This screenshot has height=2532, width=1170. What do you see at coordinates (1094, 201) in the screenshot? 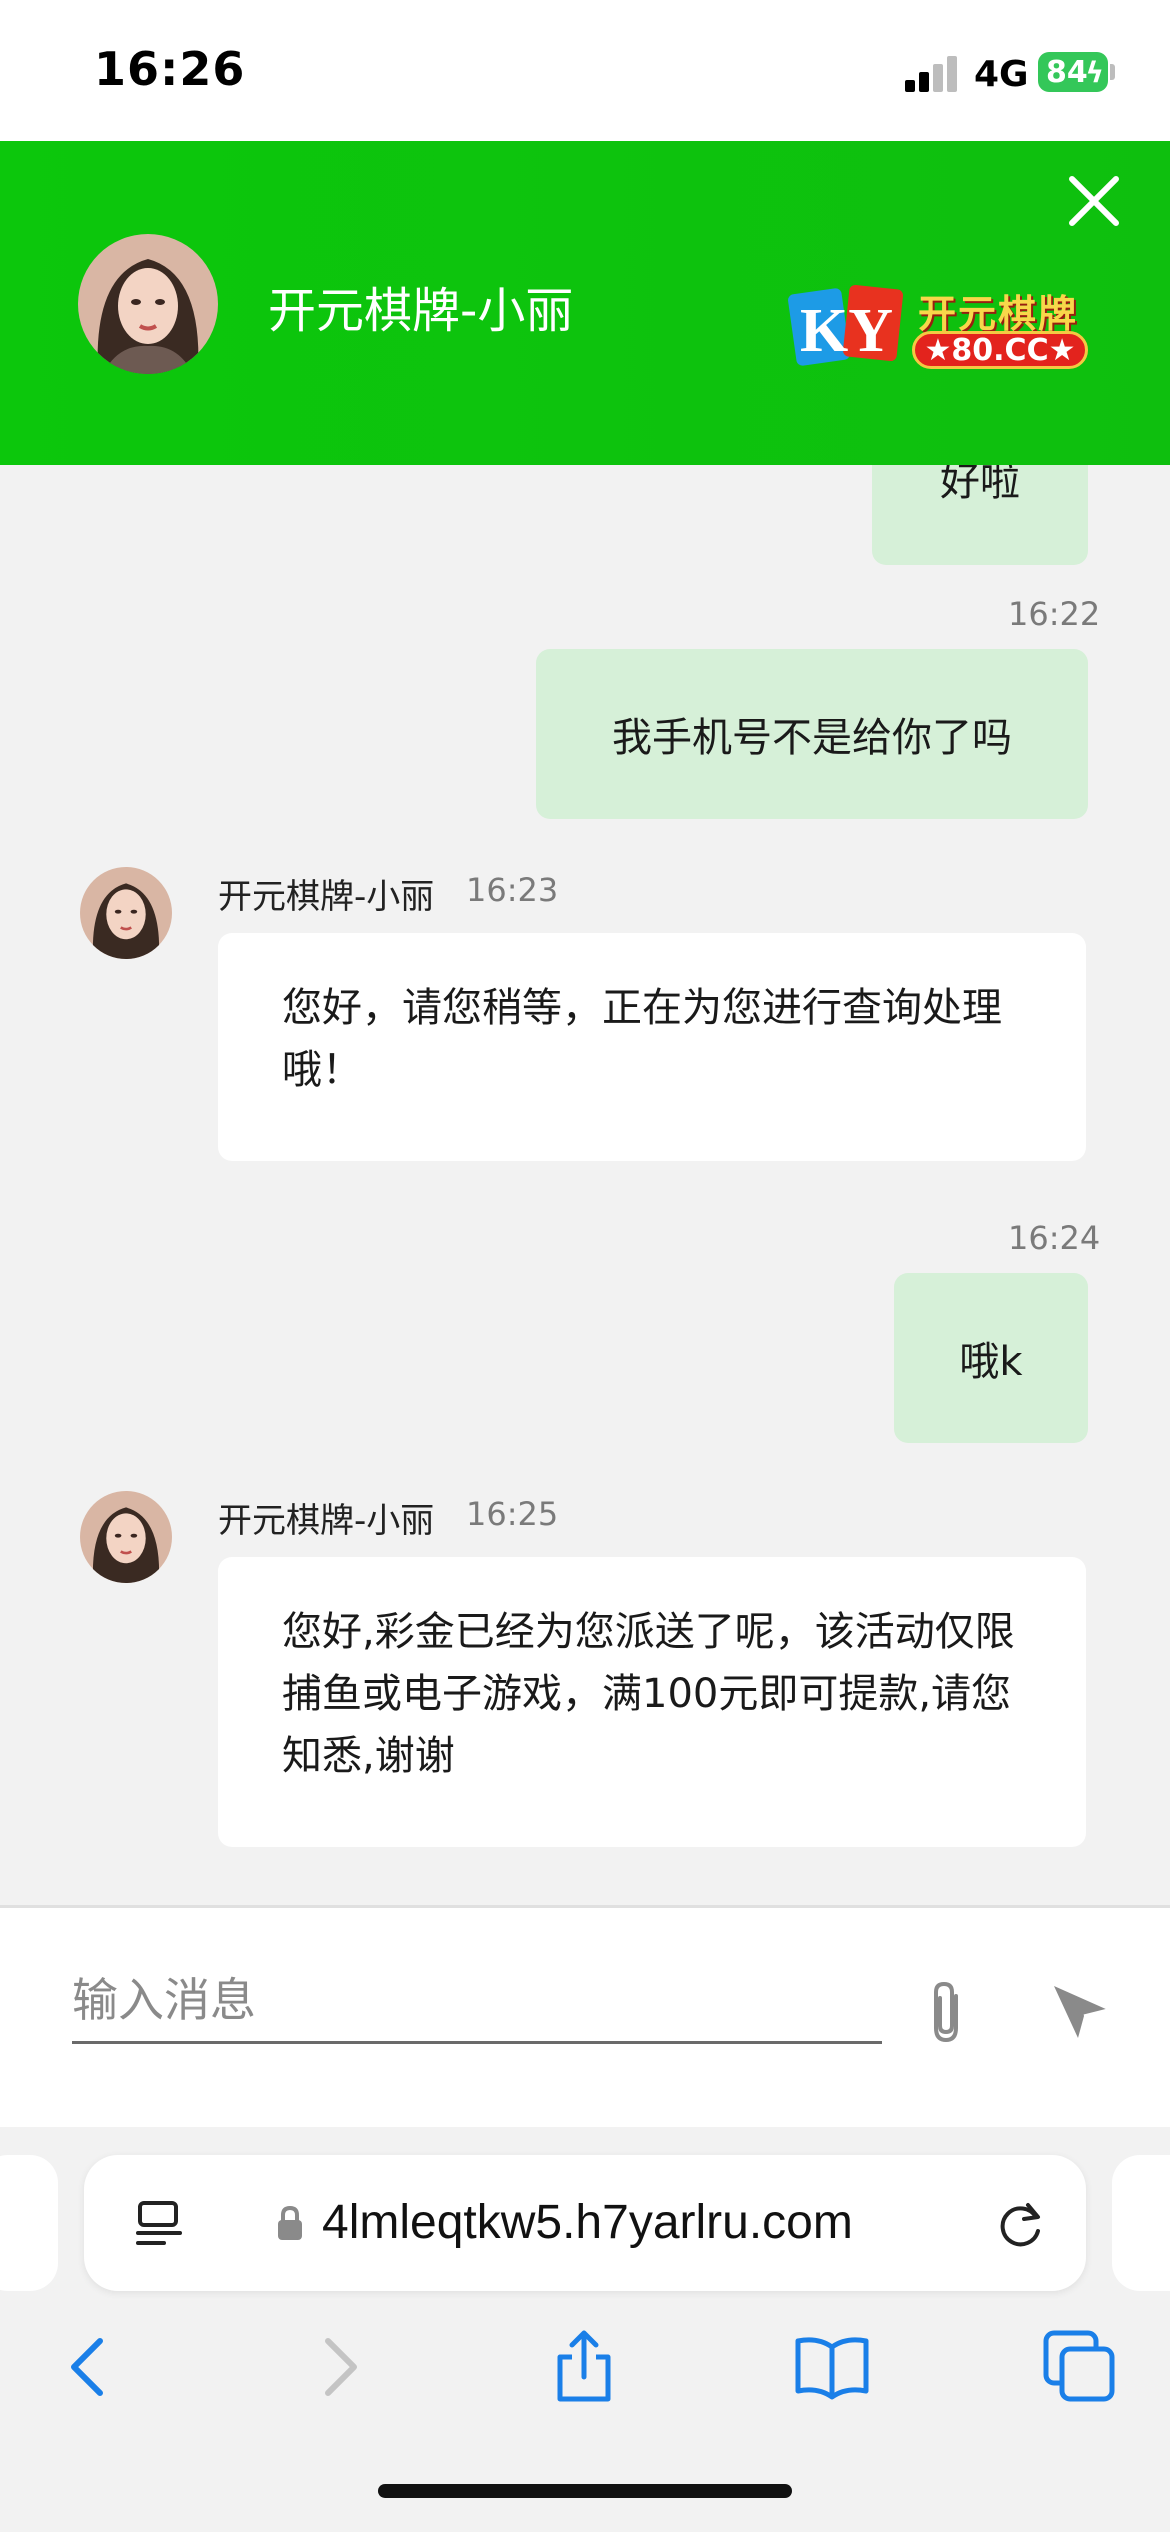
I see `close-icon` at bounding box center [1094, 201].